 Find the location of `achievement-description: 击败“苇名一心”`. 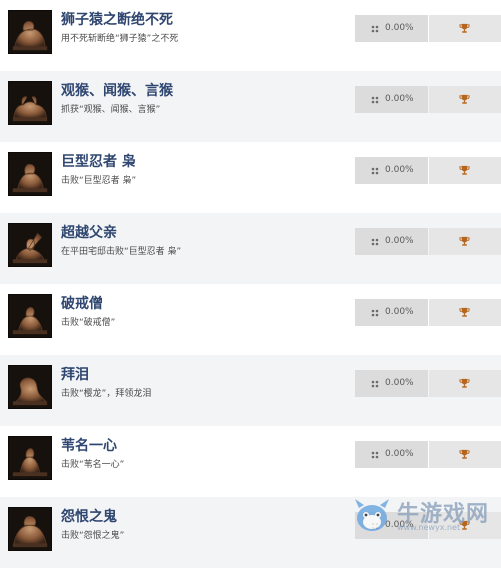

achievement-description: 击败“苇名一心” is located at coordinates (93, 465).